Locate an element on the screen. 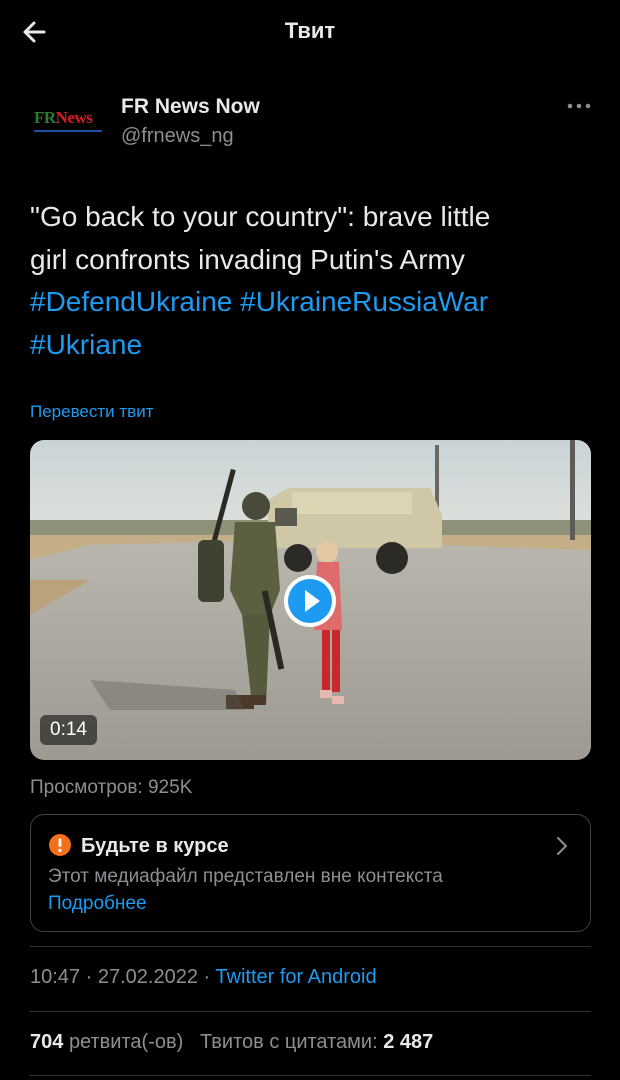 The height and width of the screenshot is (1080, 620). quotes-label: Твитов с цитатами: is located at coordinates (288, 1042).